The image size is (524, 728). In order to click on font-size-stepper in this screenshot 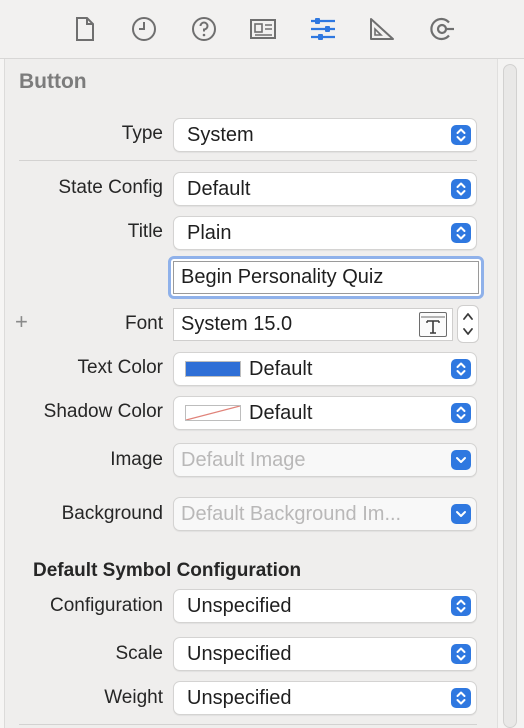, I will do `click(468, 324)`.